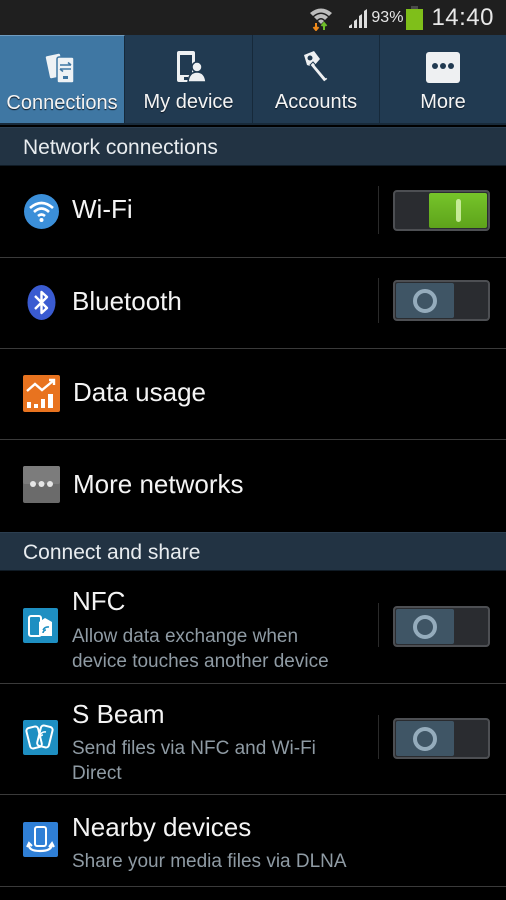  What do you see at coordinates (41, 211) in the screenshot?
I see `wifi-icon` at bounding box center [41, 211].